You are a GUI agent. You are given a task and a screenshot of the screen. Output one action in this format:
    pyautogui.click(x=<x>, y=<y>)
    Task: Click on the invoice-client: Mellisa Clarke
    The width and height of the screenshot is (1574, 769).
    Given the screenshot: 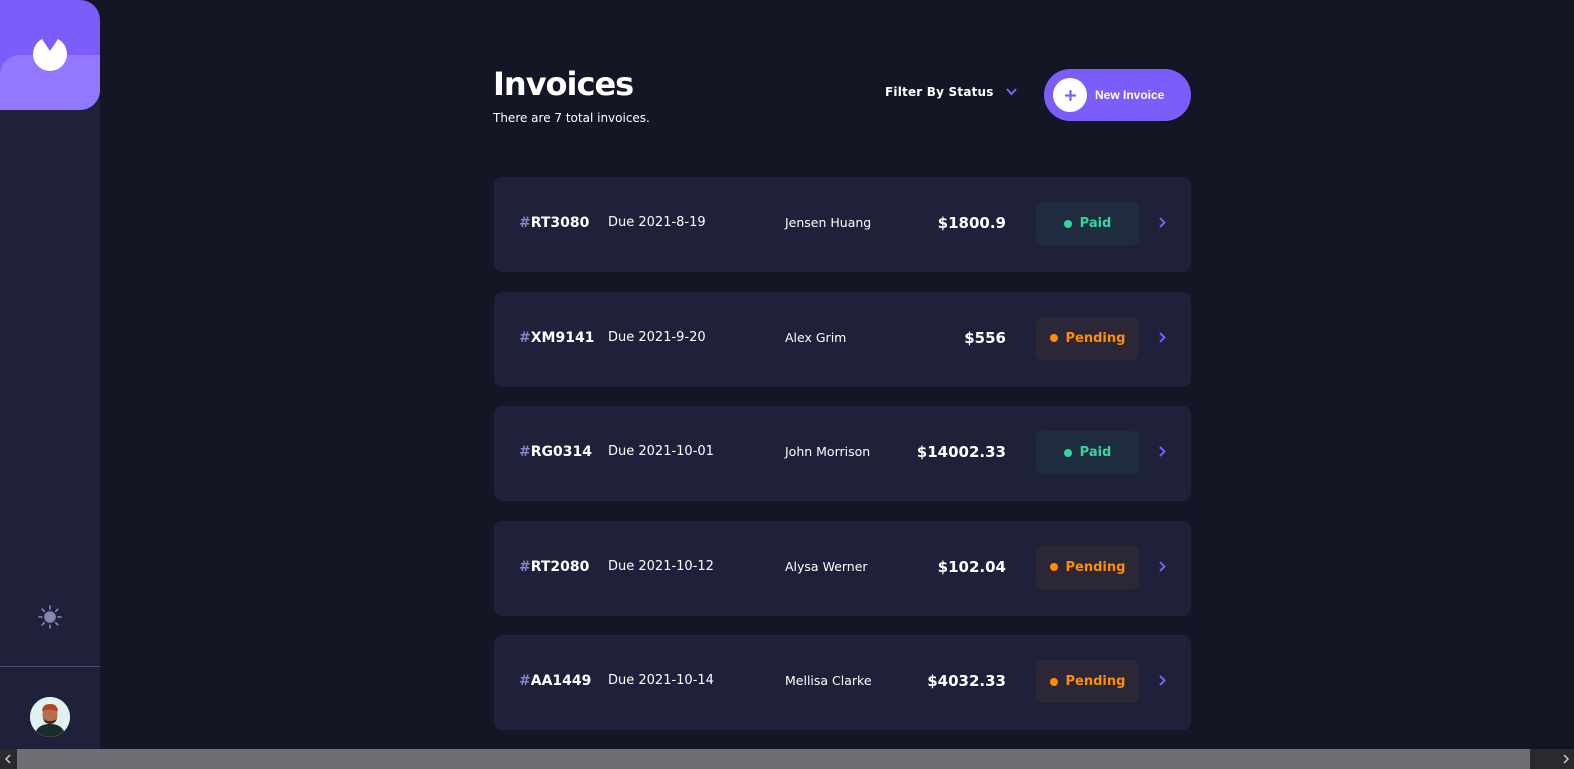 What is the action you would take?
    pyautogui.click(x=828, y=680)
    